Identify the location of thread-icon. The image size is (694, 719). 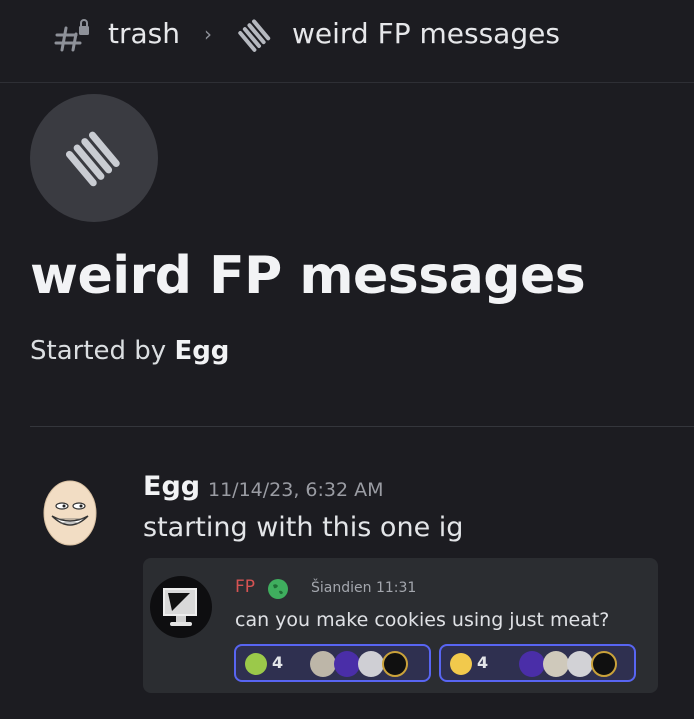
(254, 35).